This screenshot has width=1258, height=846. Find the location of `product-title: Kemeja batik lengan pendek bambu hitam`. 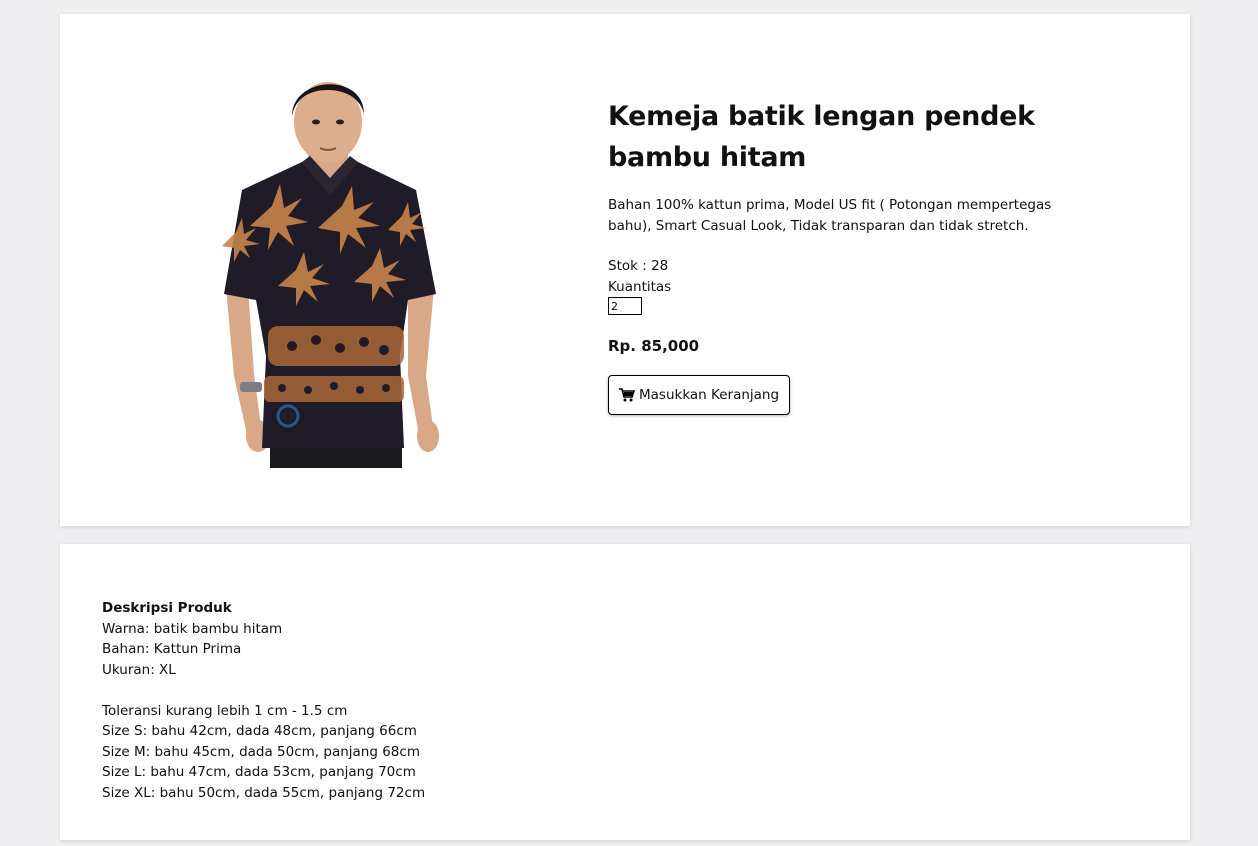

product-title: Kemeja batik lengan pendek bambu hitam is located at coordinates (821, 137).